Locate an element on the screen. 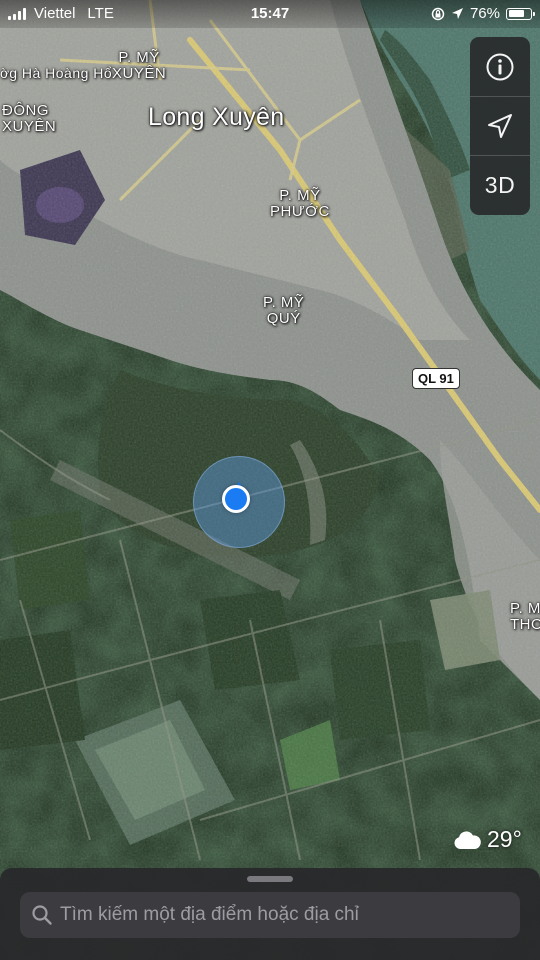 Image resolution: width=540 pixels, height=960 pixels. orientation-lock-icon is located at coordinates (438, 13).